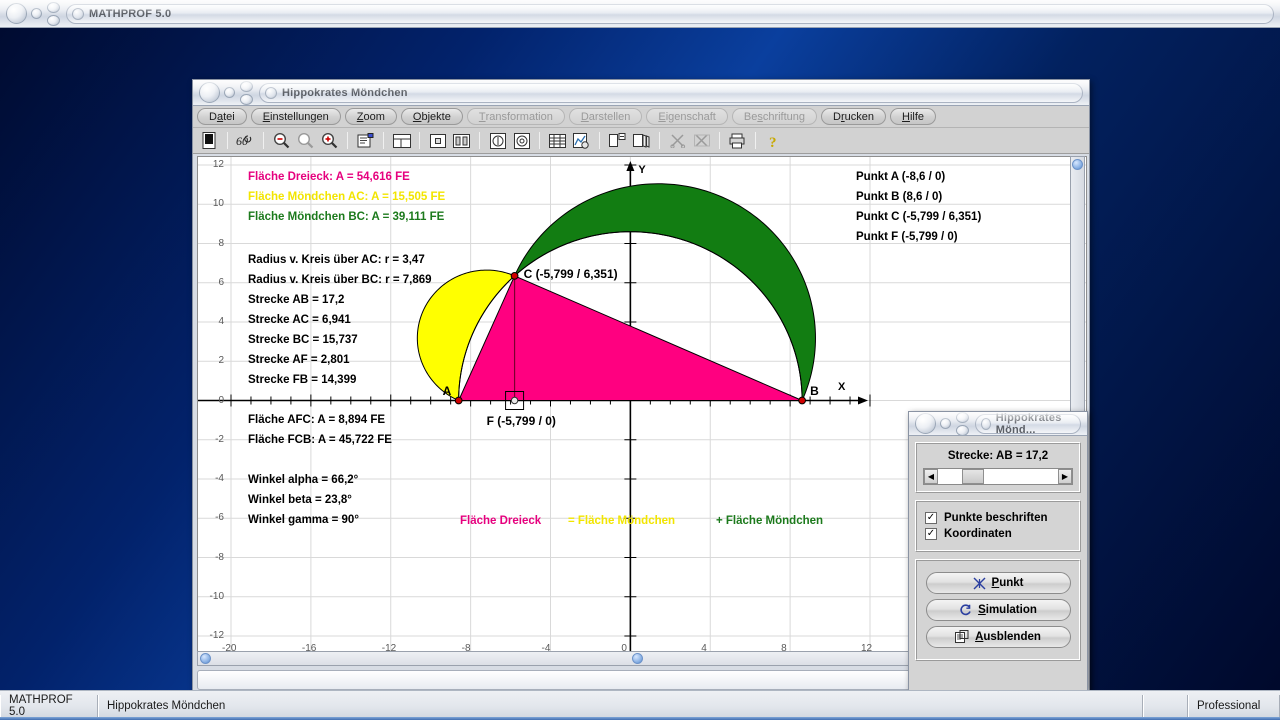  What do you see at coordinates (521, 140) in the screenshot?
I see `target-icon` at bounding box center [521, 140].